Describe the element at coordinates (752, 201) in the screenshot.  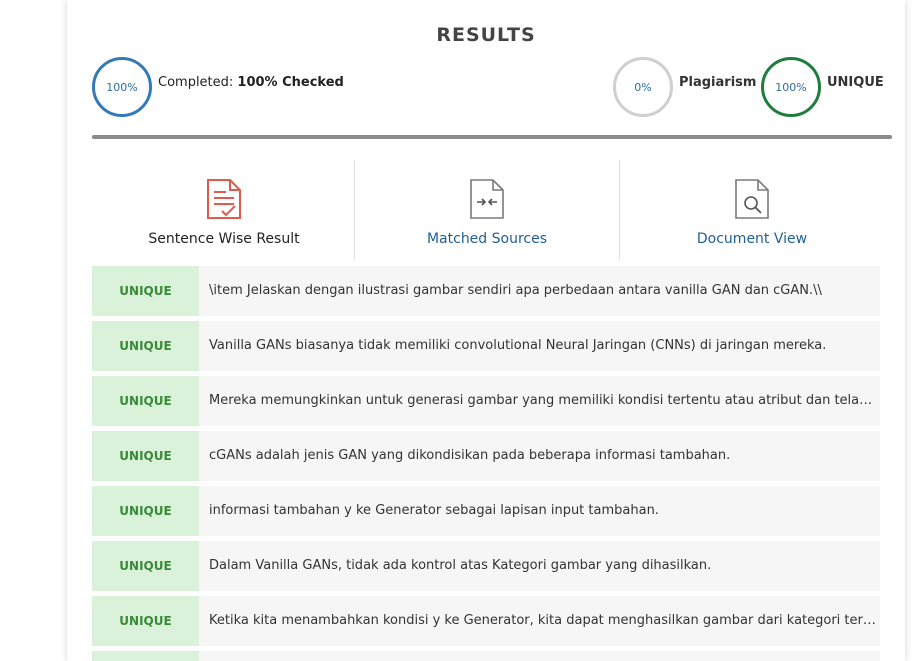
I see `document-search-icon` at that location.